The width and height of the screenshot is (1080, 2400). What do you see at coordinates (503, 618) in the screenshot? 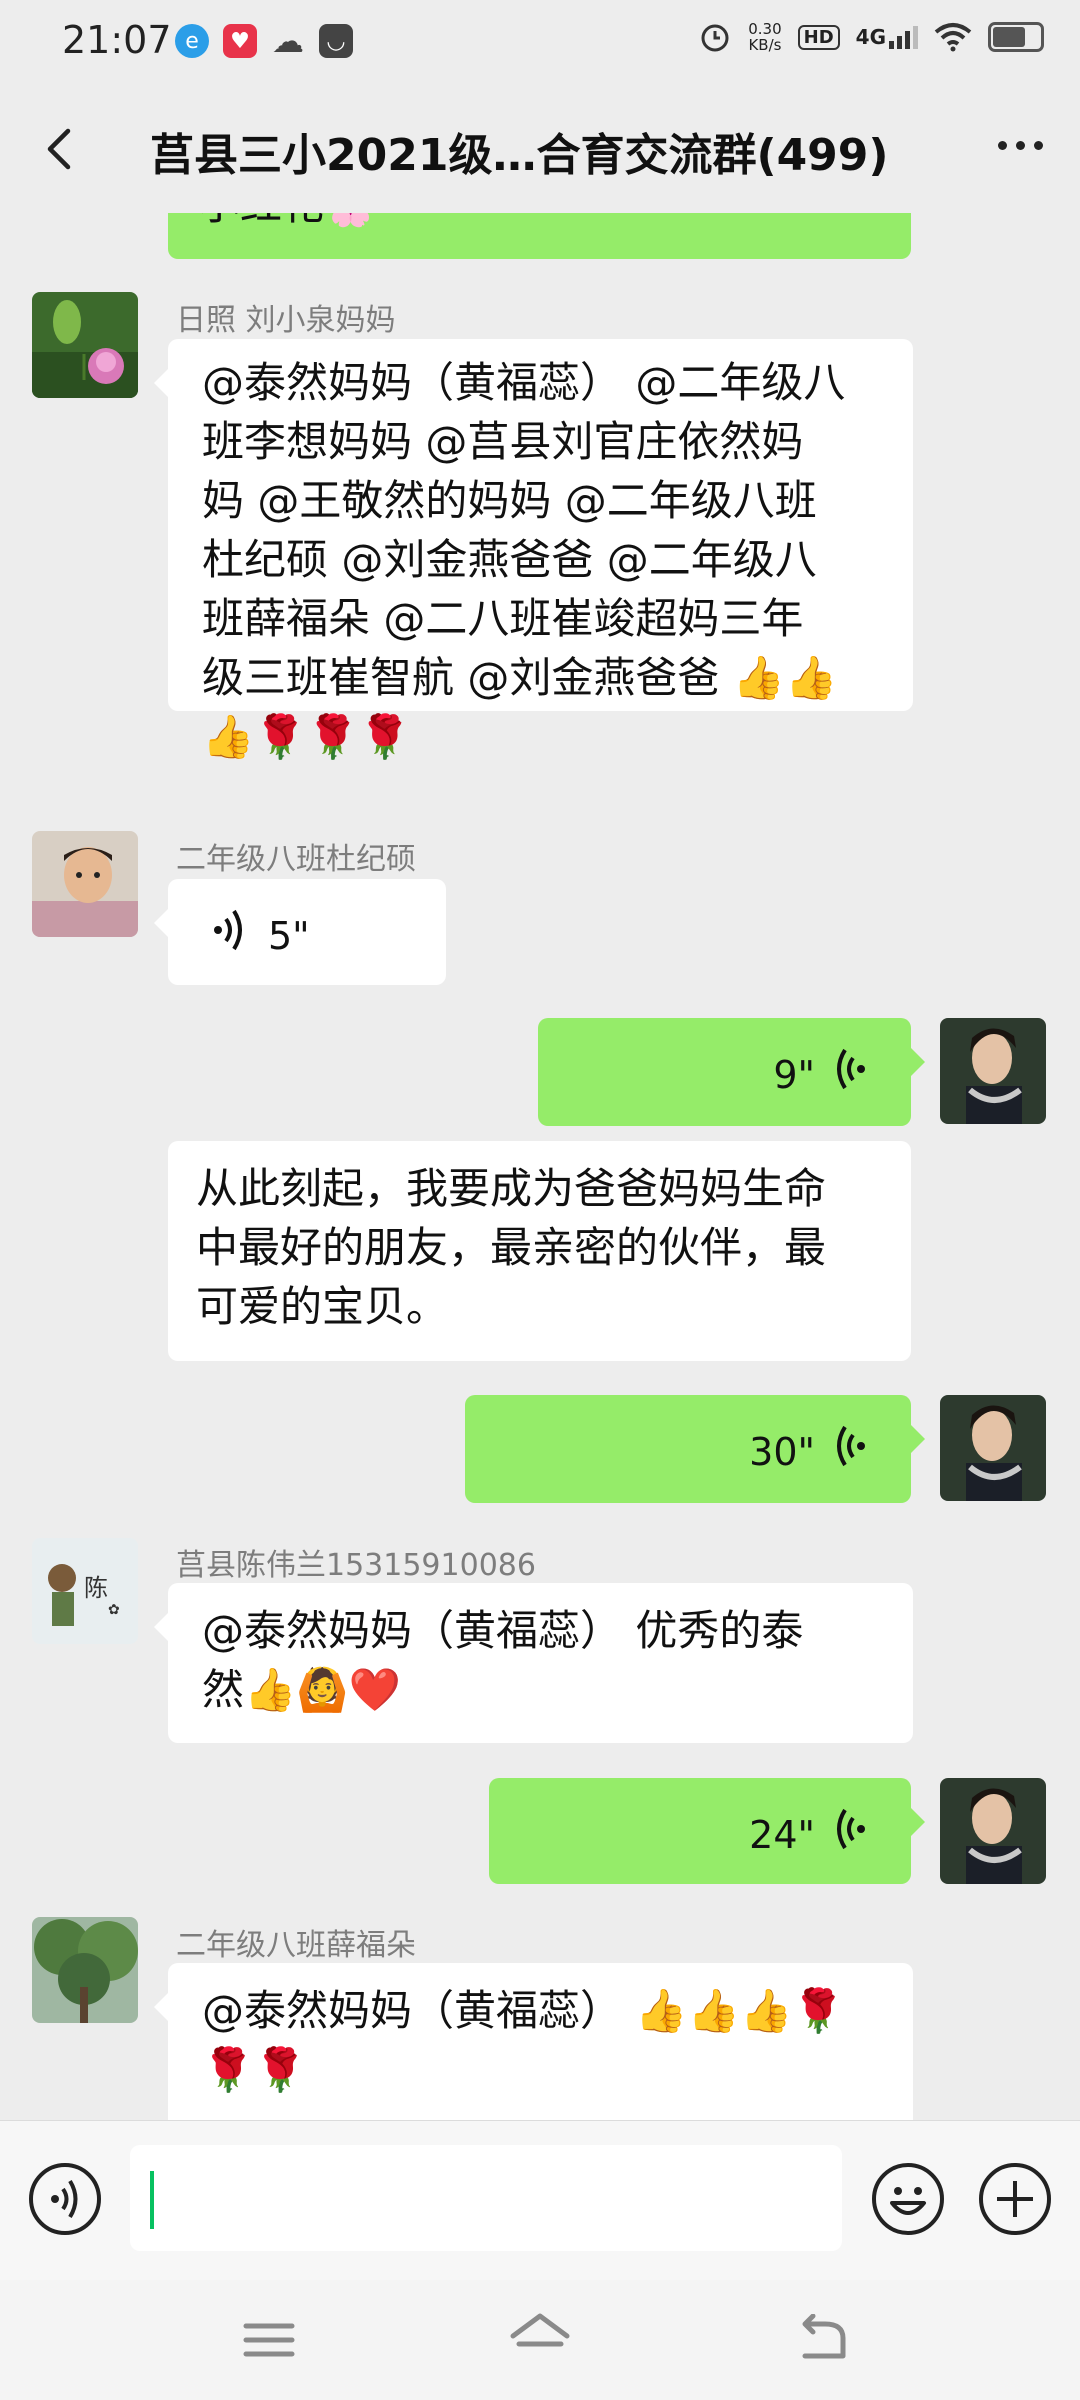
I see `message-line: 班薛福朵 @二八班崔竣超妈三年` at bounding box center [503, 618].